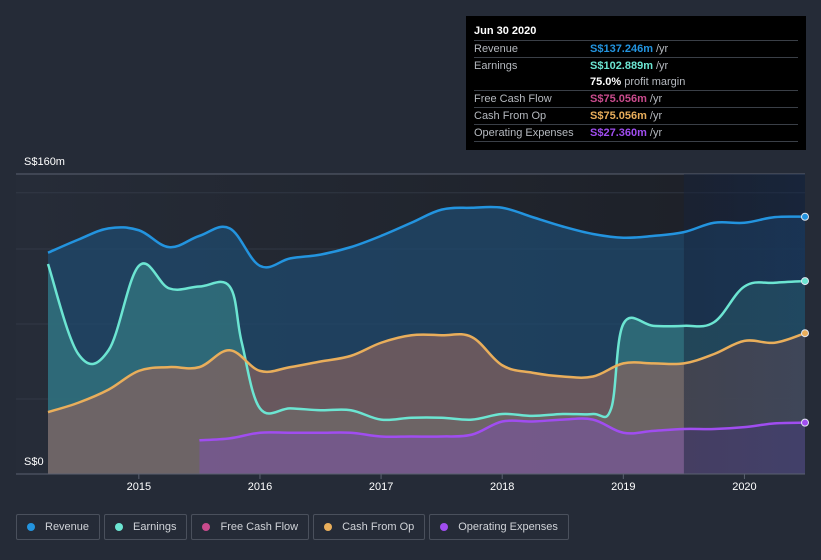 The height and width of the screenshot is (560, 821). Describe the element at coordinates (496, 49) in the screenshot. I see `tooltip-row-label: Revenue` at that location.